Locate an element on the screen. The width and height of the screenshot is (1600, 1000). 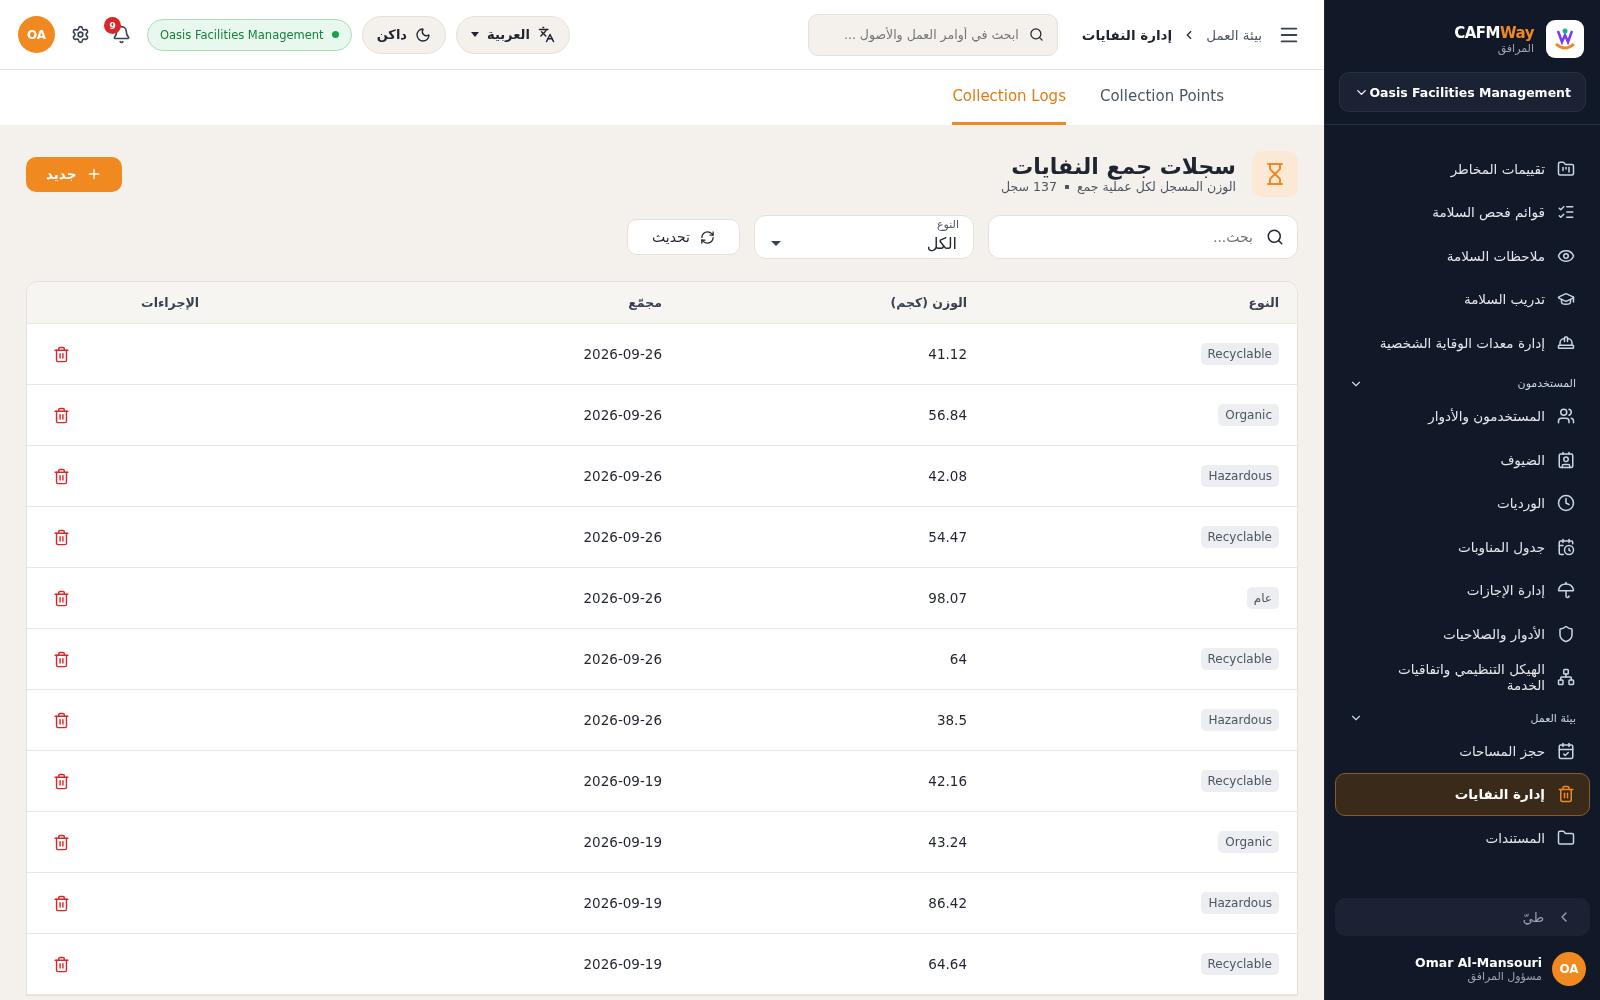
sidebar-item: إدارة الإجازات is located at coordinates (1462, 590).